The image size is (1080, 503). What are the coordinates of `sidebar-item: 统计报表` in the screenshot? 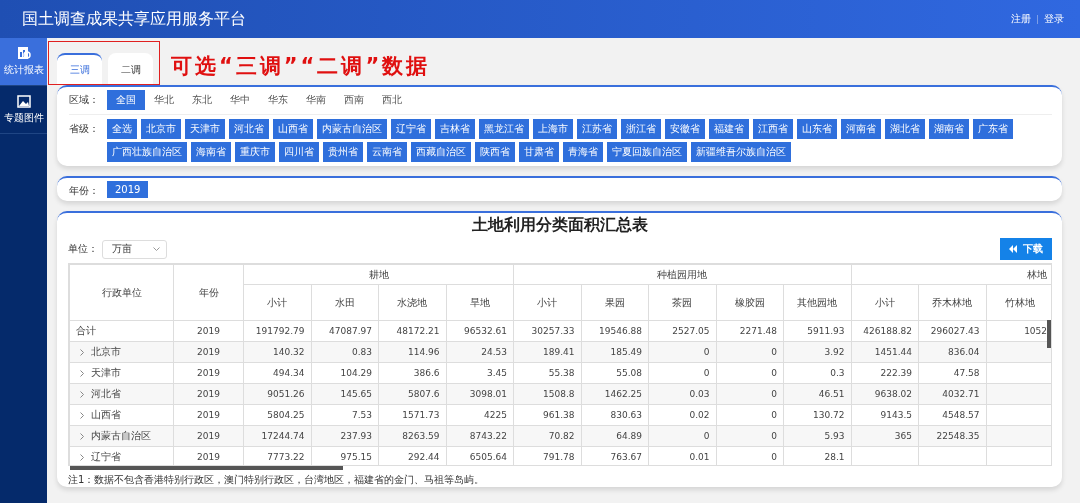 It's located at (23, 62).